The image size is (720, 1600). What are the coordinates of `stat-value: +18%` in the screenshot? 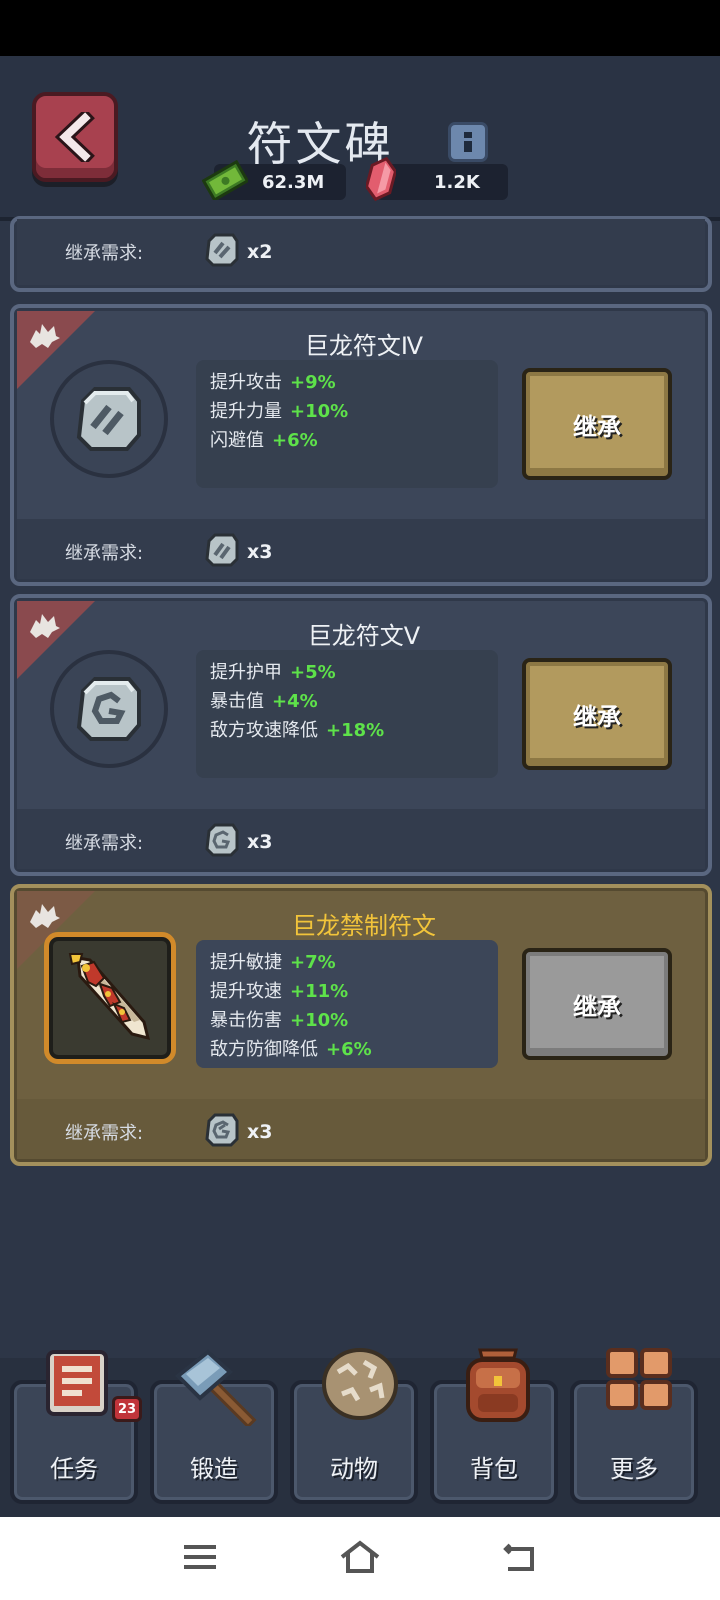 It's located at (355, 730).